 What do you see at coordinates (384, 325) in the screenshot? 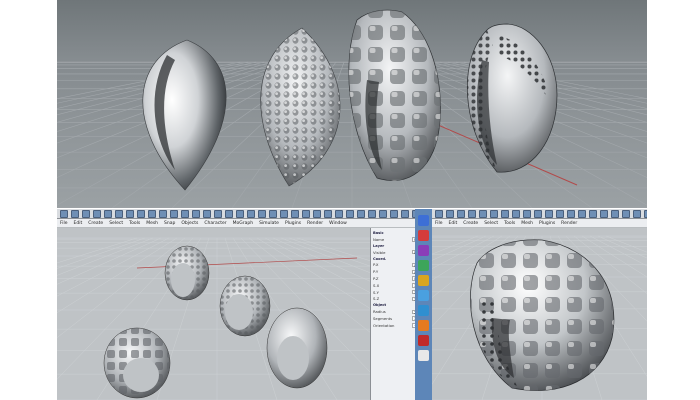
I see `attribute-label: Orientation` at bounding box center [384, 325].